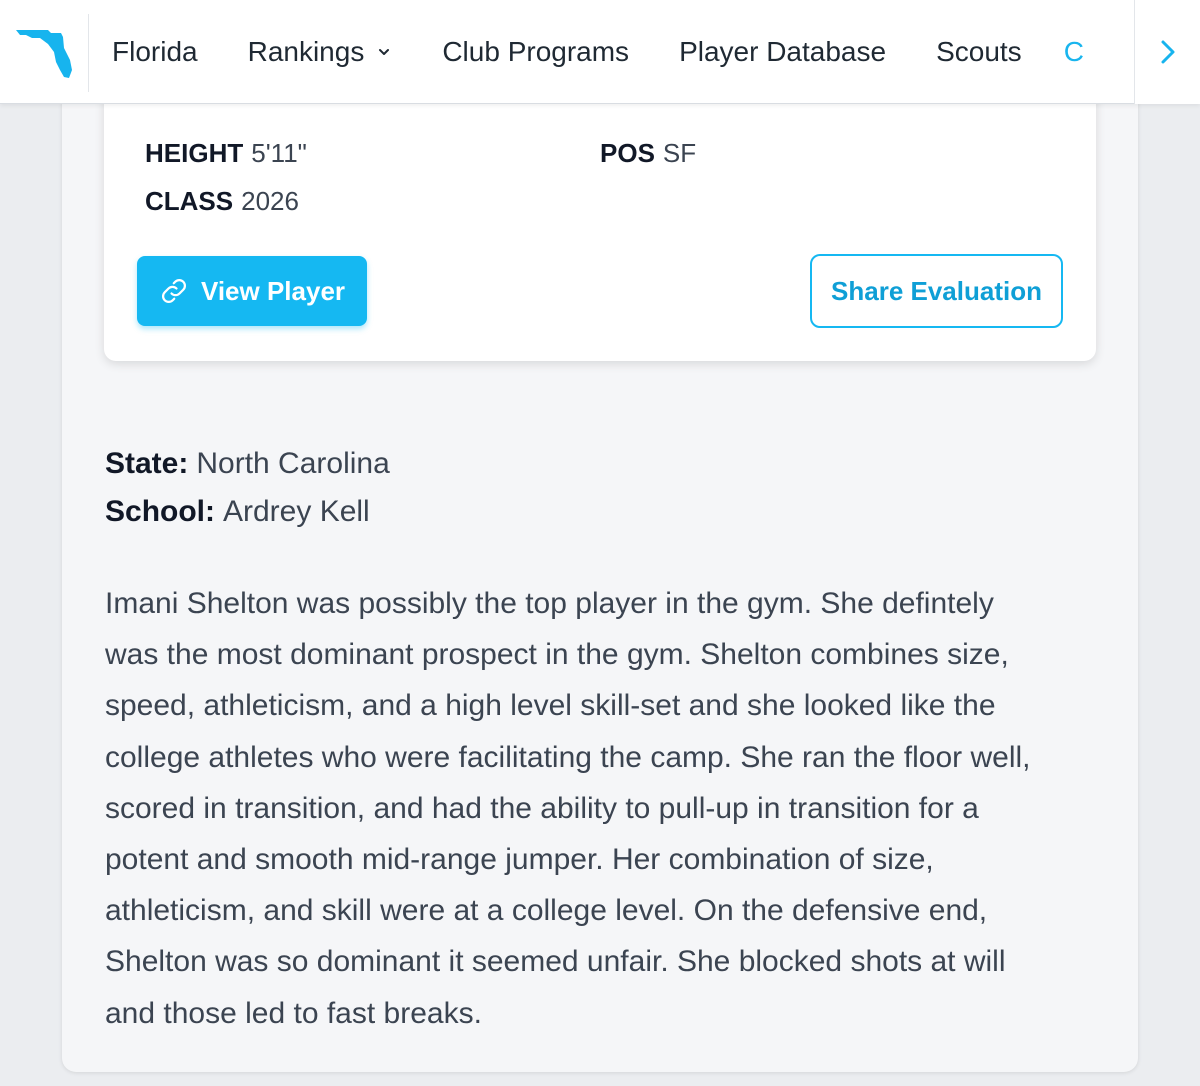 The width and height of the screenshot is (1200, 1086). What do you see at coordinates (279, 153) in the screenshot?
I see `height-value: 5'11"` at bounding box center [279, 153].